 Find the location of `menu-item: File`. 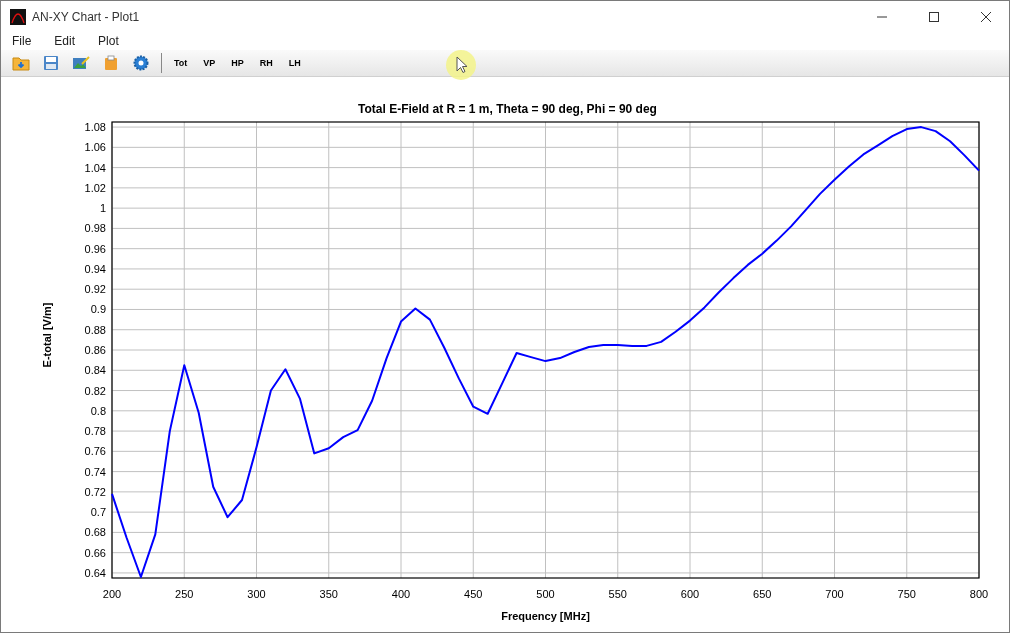

menu-item: File is located at coordinates (22, 41).